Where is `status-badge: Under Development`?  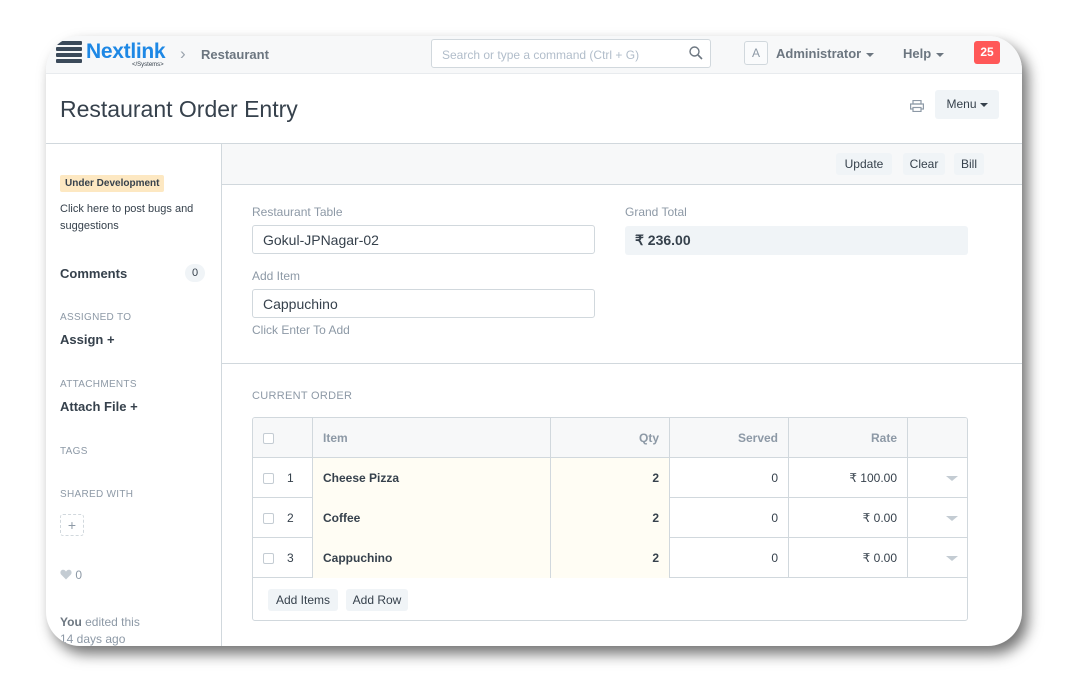 status-badge: Under Development is located at coordinates (112, 183).